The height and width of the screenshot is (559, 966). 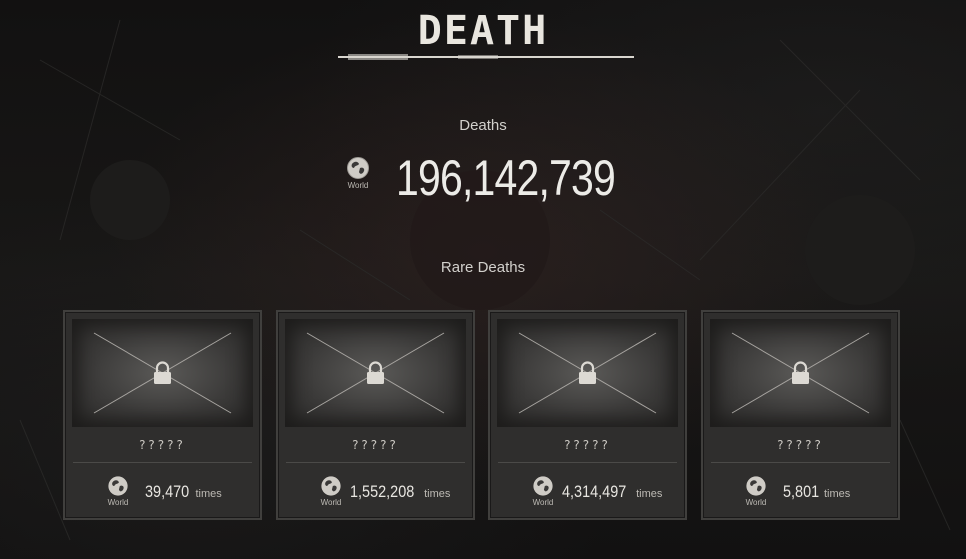 I want to click on rare-deaths-label: Rare Deaths, so click(x=483, y=267).